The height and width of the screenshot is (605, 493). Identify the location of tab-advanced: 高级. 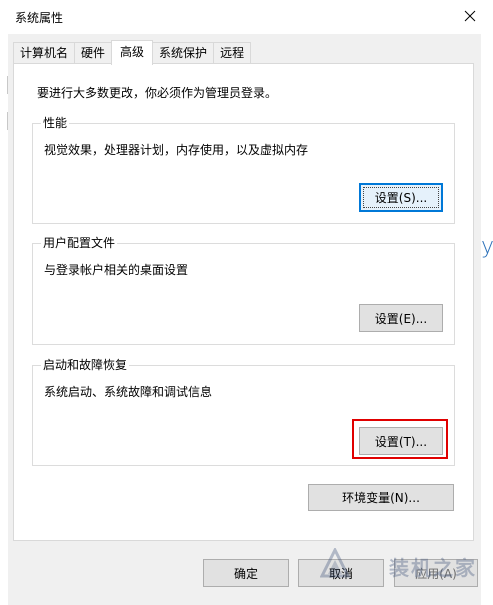
(132, 52).